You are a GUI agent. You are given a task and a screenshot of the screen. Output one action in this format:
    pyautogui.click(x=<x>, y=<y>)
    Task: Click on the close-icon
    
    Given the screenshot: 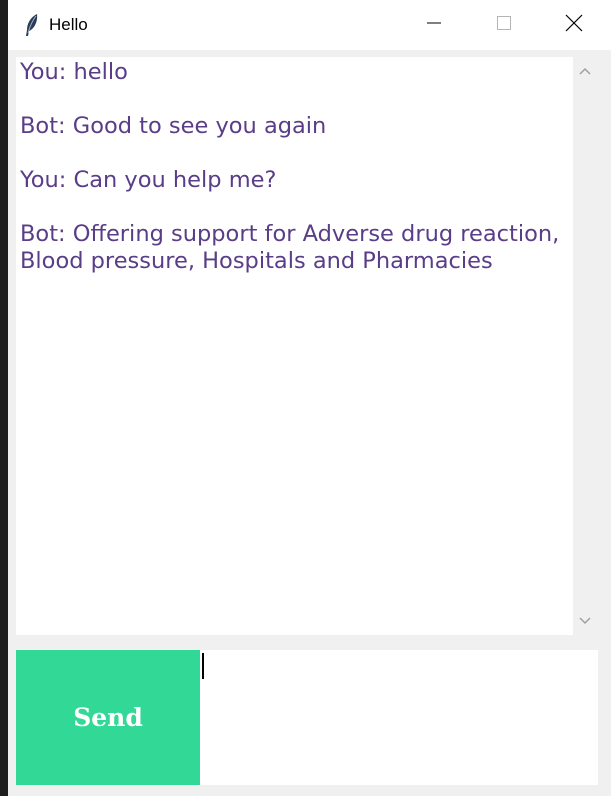 What is the action you would take?
    pyautogui.click(x=574, y=25)
    